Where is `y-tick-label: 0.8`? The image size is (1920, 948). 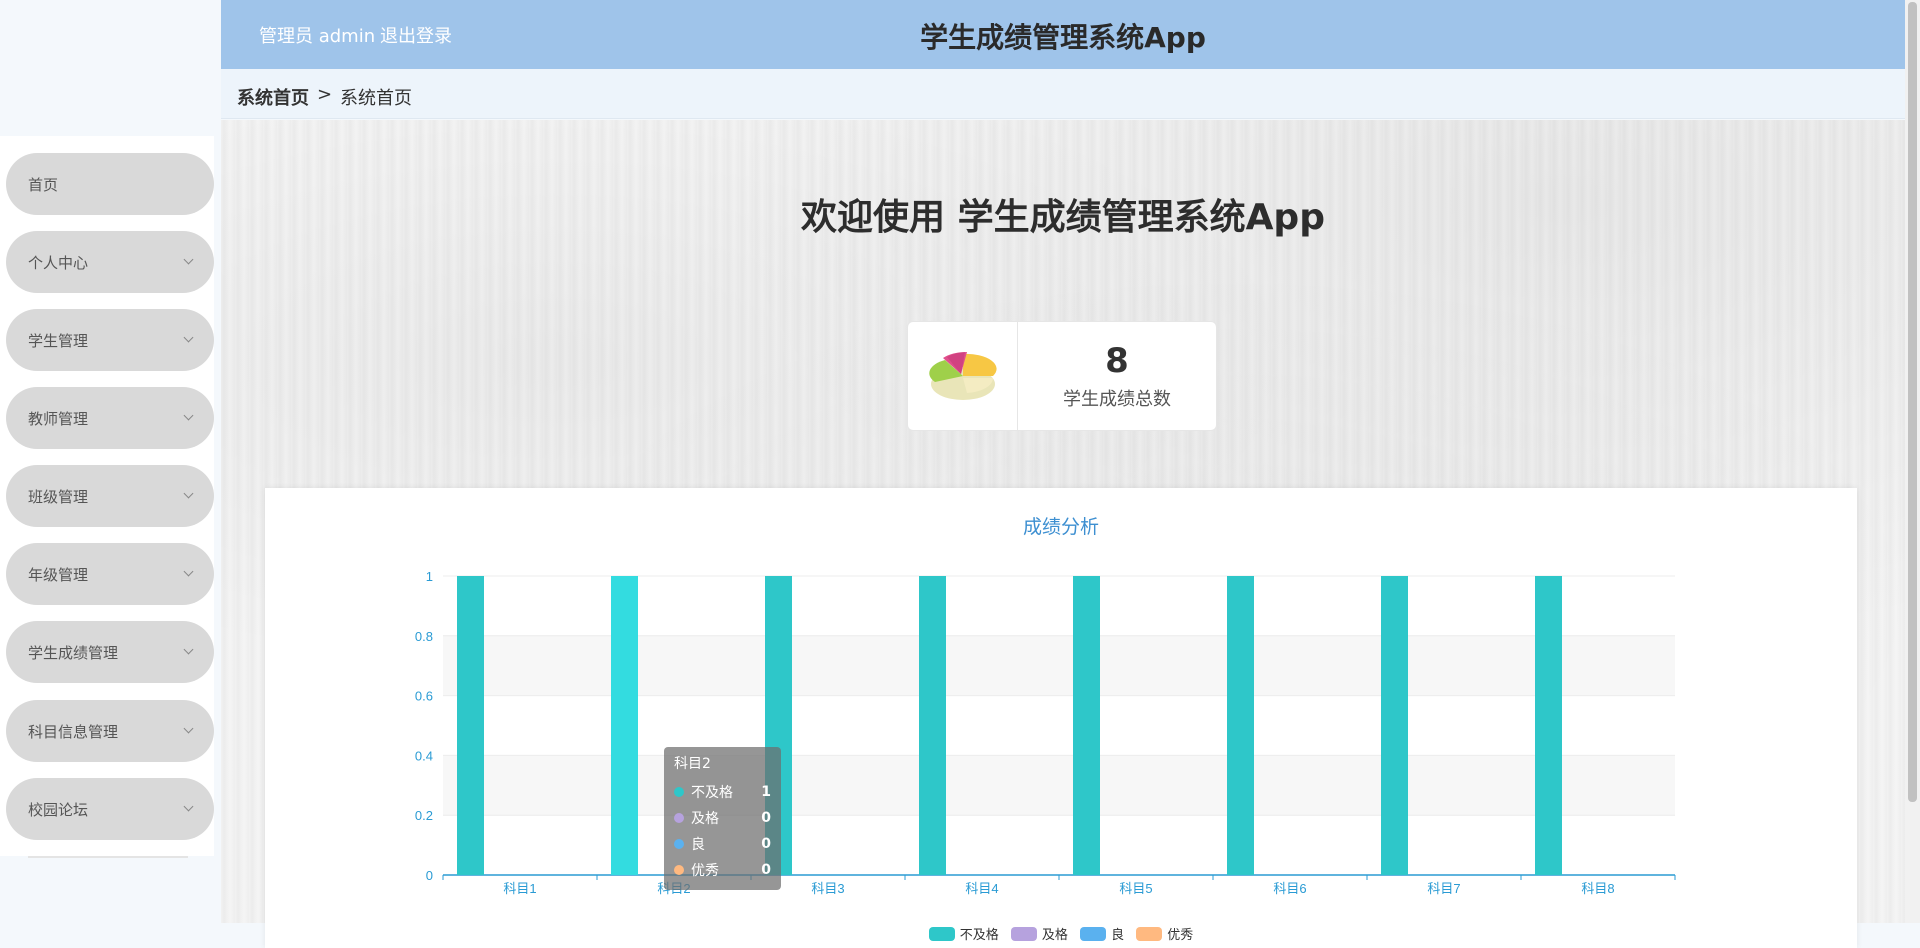
y-tick-label: 0.8 is located at coordinates (424, 636).